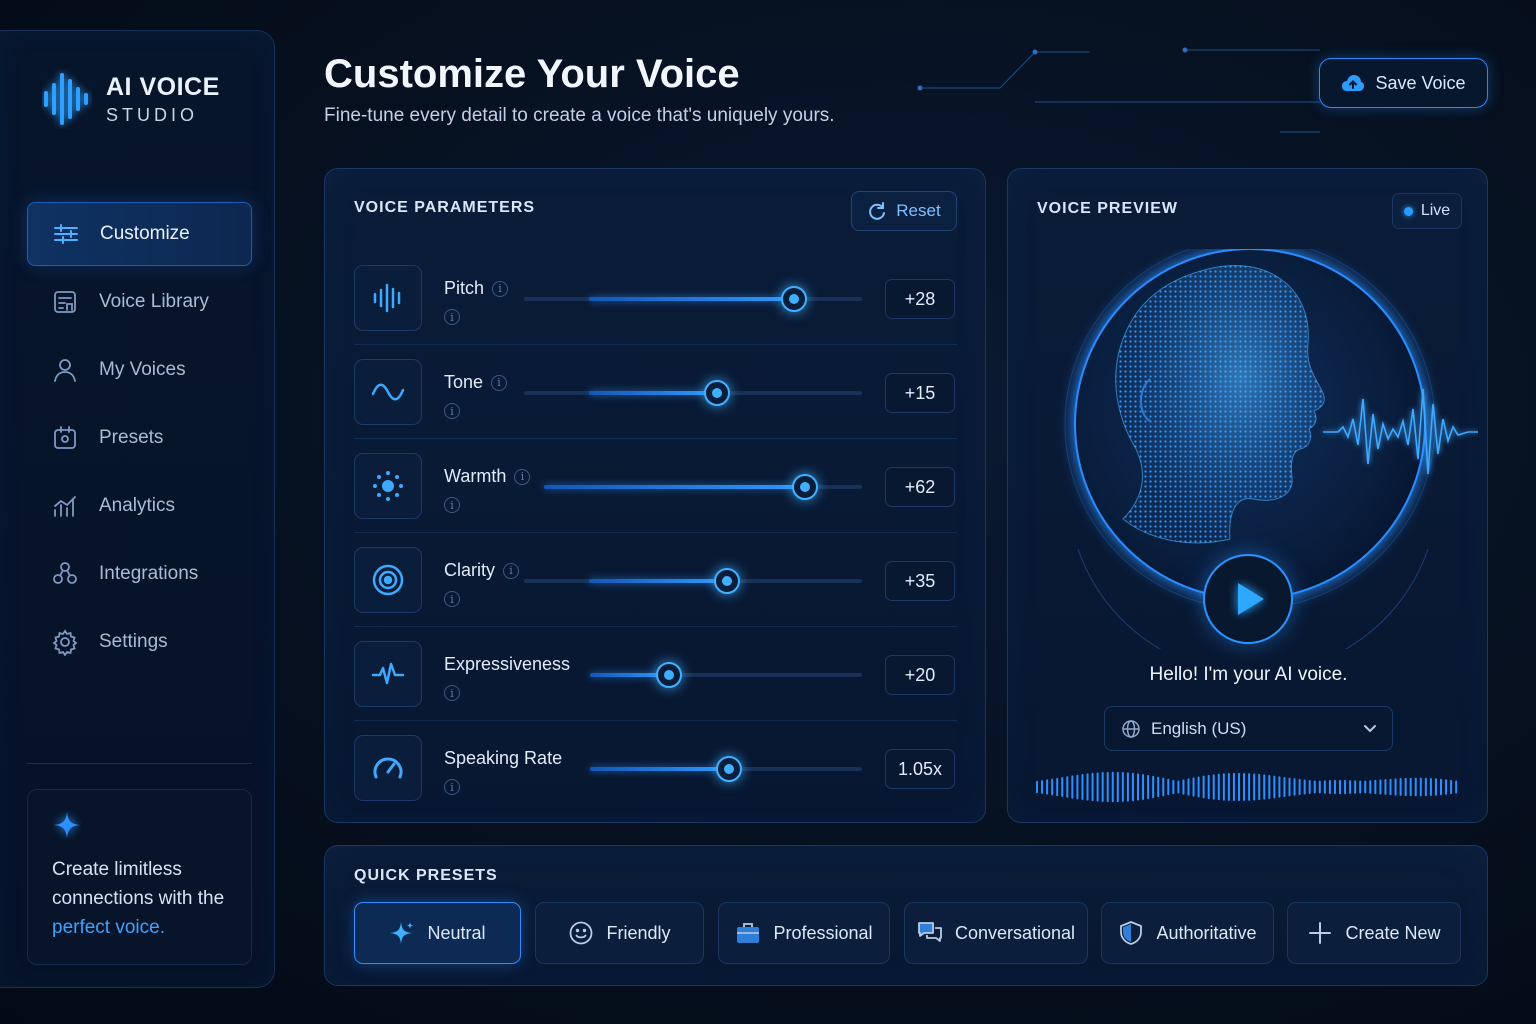 This screenshot has width=1536, height=1024. I want to click on param-row-pitch: Pitch i i +28, so click(655, 298).